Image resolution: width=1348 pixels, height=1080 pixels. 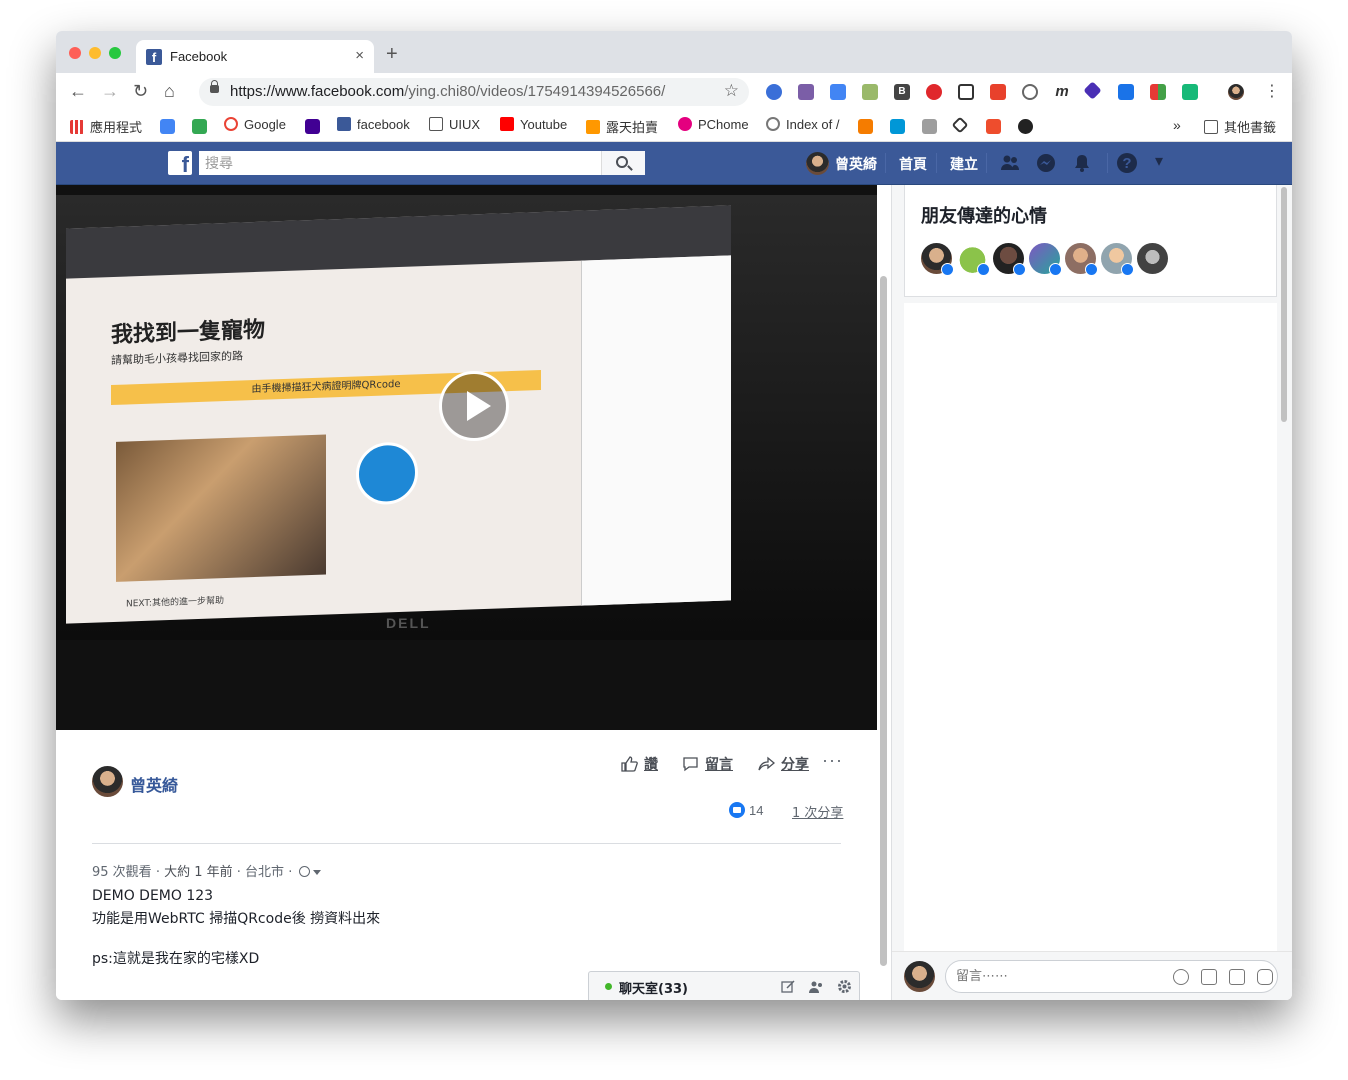 I want to click on profile-link: 曾英綺, so click(x=856, y=164).